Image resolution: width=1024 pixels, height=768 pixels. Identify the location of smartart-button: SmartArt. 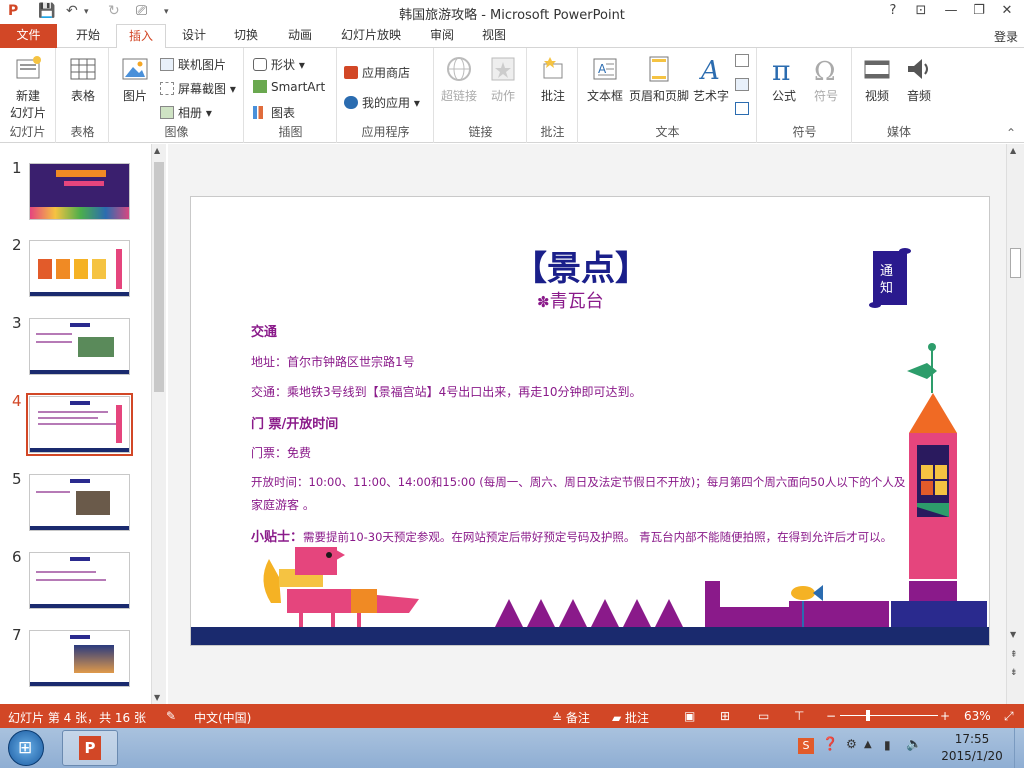
(289, 87).